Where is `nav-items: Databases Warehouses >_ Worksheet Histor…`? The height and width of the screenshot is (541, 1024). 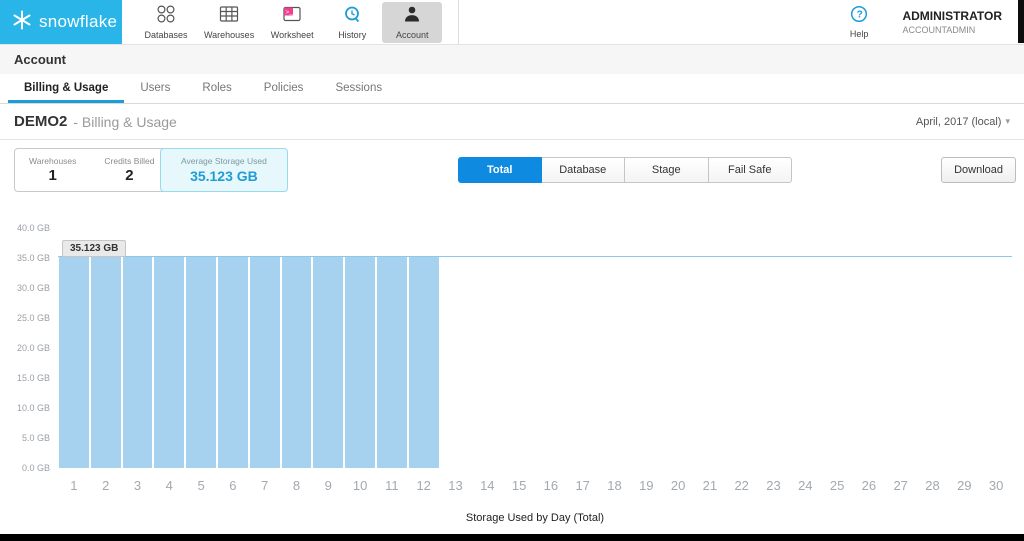 nav-items: Databases Warehouses >_ Worksheet Histor… is located at coordinates (298, 22).